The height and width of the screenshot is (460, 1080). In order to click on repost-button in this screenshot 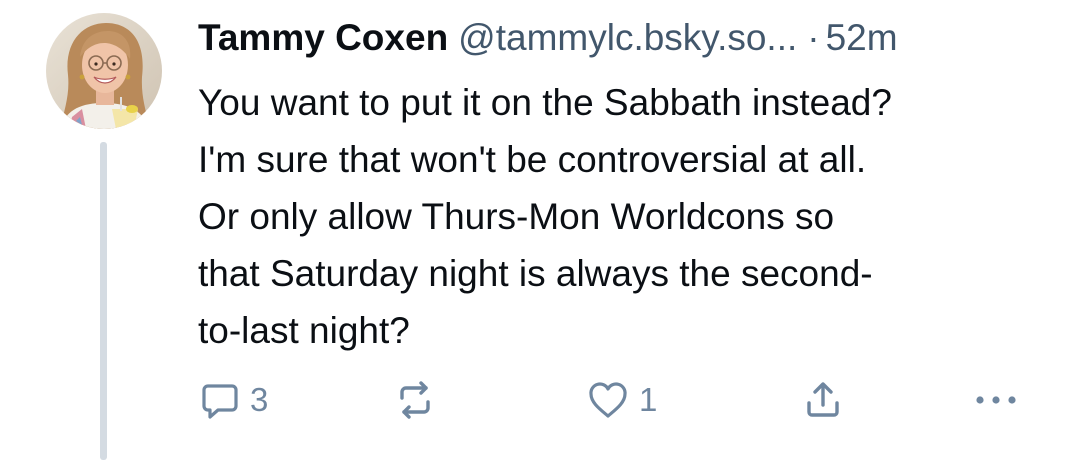, I will do `click(420, 400)`.